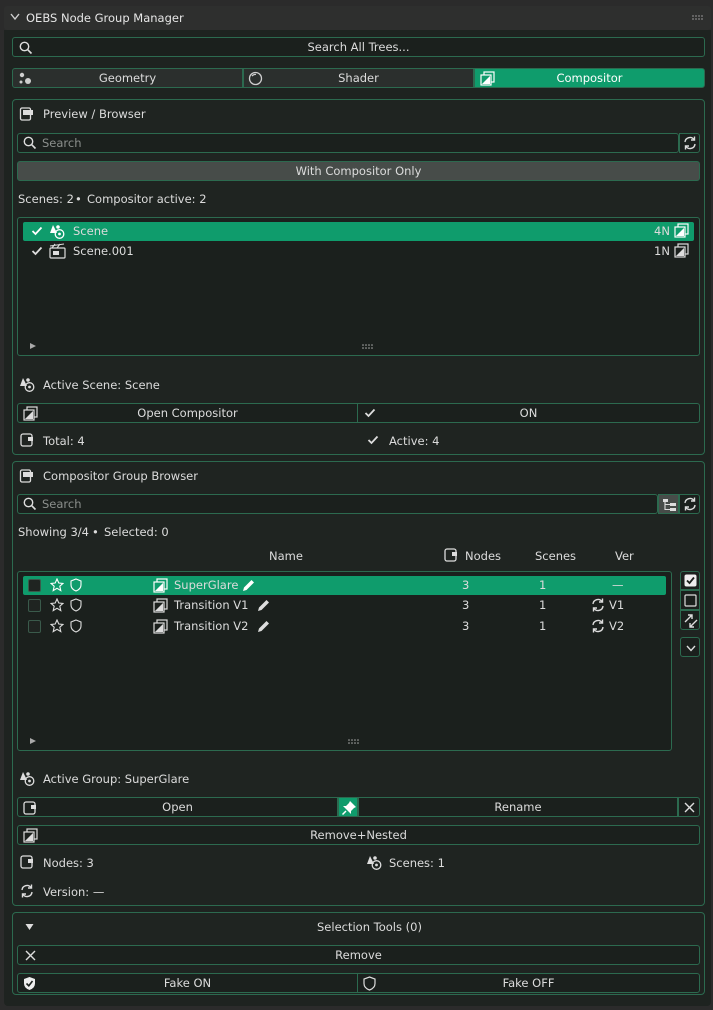 The height and width of the screenshot is (1010, 713). I want to click on compositor-on-toggle: ON, so click(528, 413).